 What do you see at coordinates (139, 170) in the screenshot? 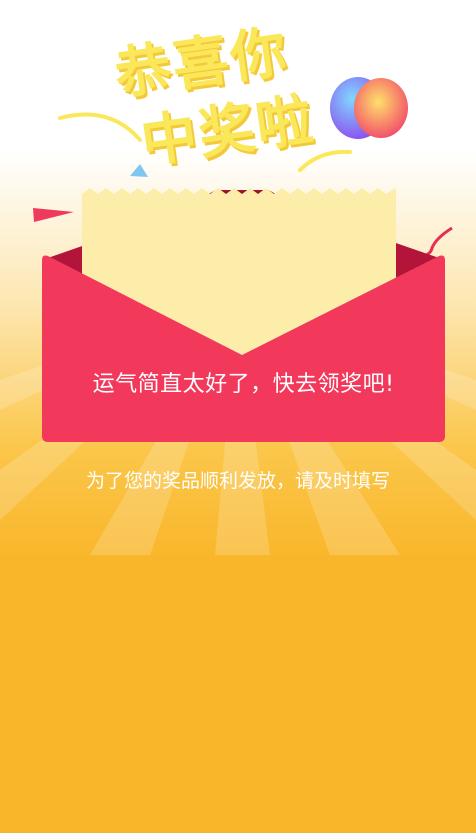
I see `blue-triangle-icon` at bounding box center [139, 170].